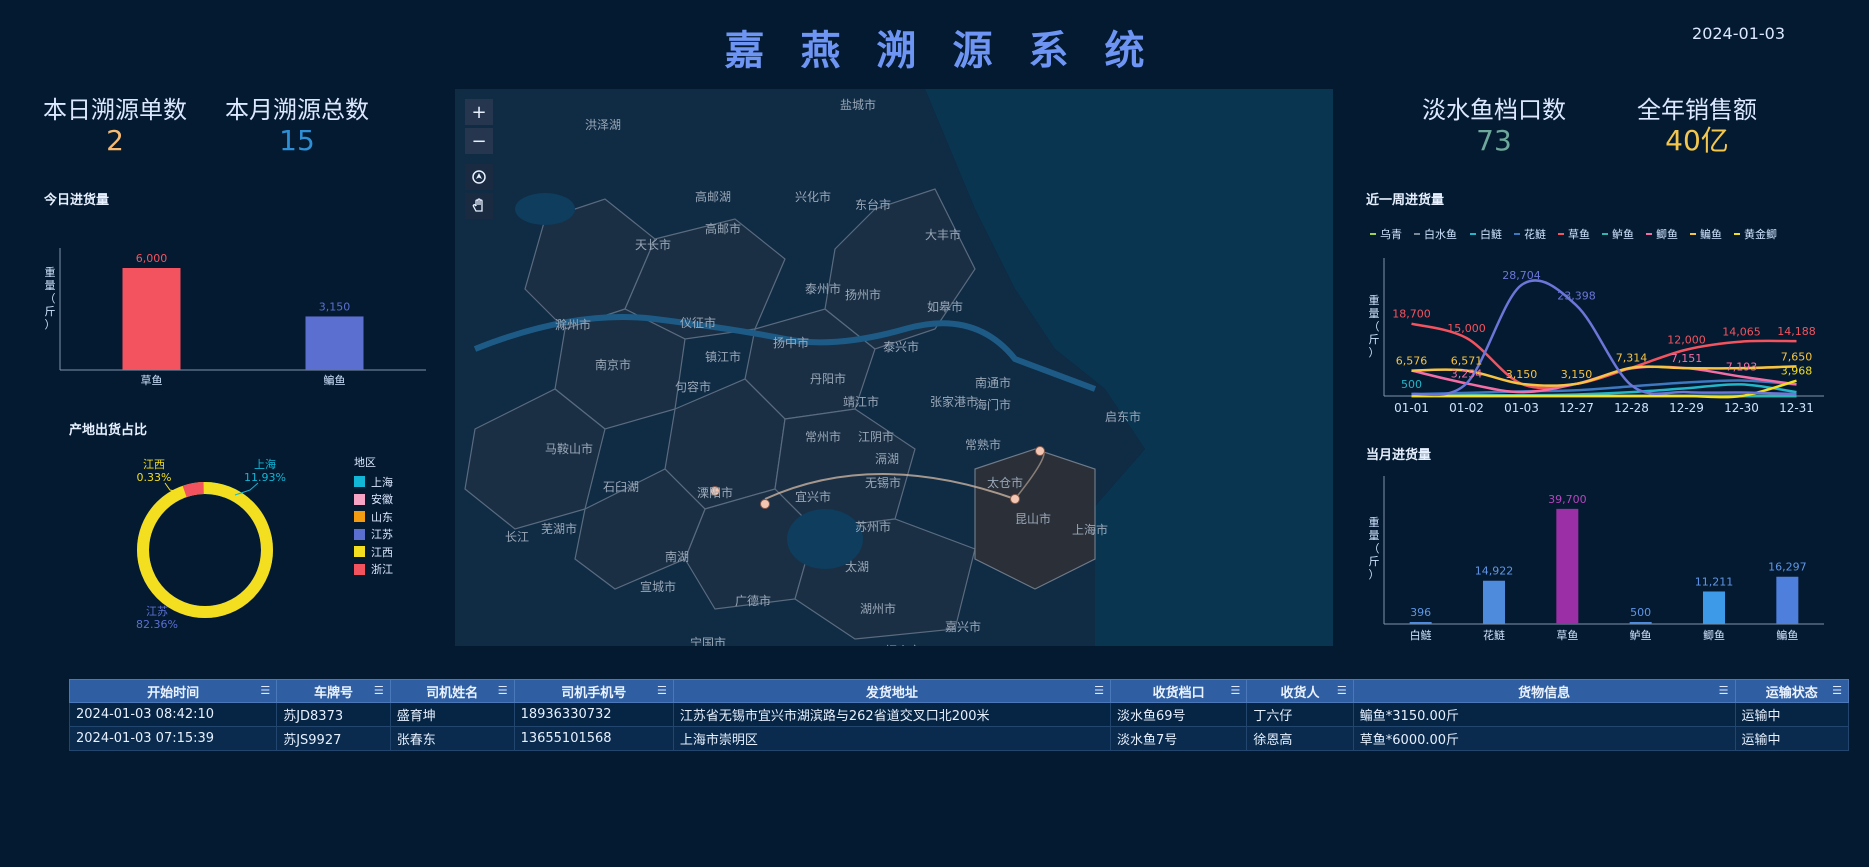 This screenshot has height=867, width=1869. Describe the element at coordinates (365, 462) in the screenshot. I see `legend-title: 地区` at that location.